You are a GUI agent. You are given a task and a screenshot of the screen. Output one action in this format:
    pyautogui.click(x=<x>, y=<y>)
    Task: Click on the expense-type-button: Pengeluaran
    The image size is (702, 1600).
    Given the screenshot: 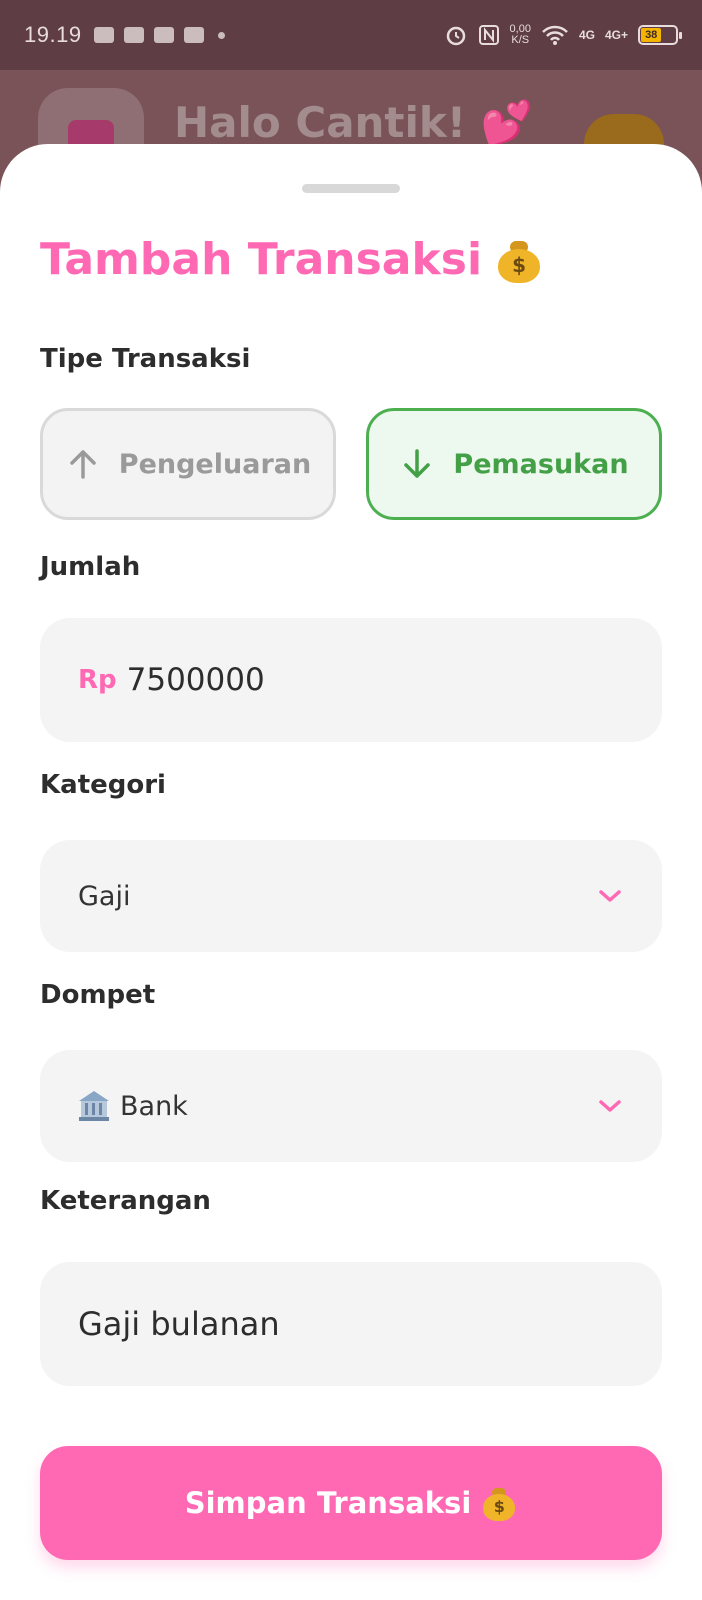 What is the action you would take?
    pyautogui.click(x=188, y=464)
    